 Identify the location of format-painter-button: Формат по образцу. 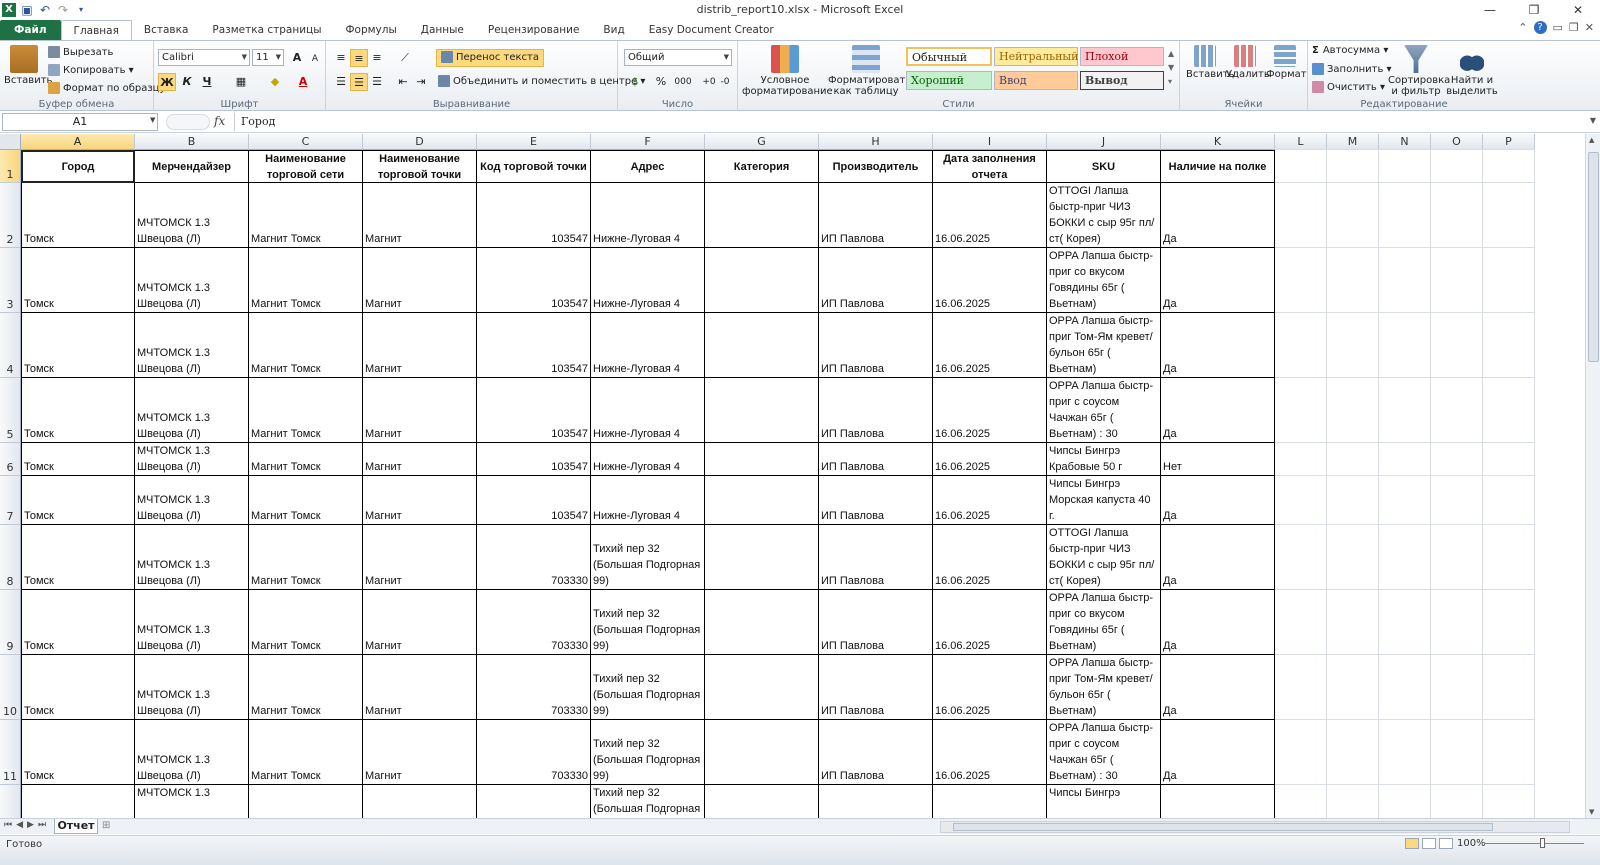
(106, 88).